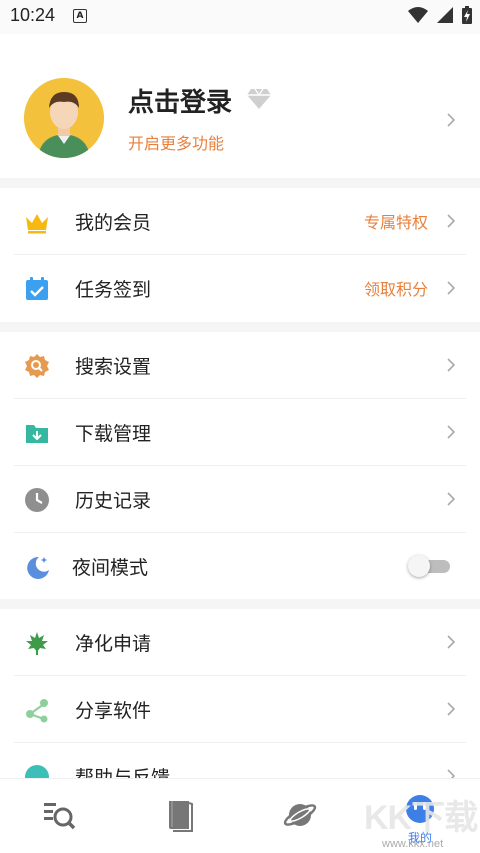 The width and height of the screenshot is (480, 853). Describe the element at coordinates (259, 98) in the screenshot. I see `vip-diamond-icon` at that location.